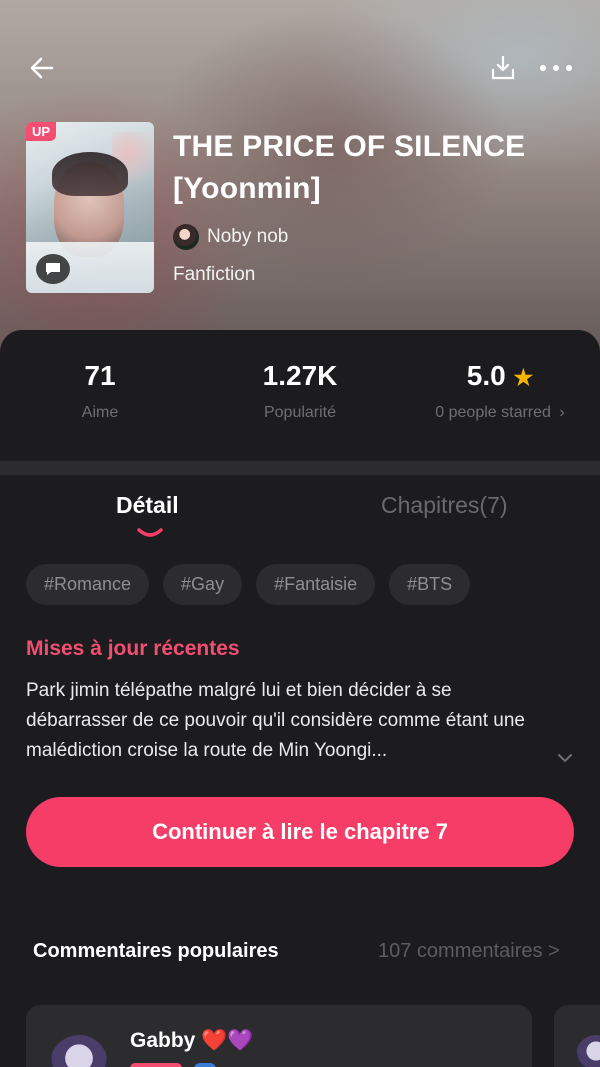 The width and height of the screenshot is (600, 1067). I want to click on arrow-left-icon, so click(42, 68).